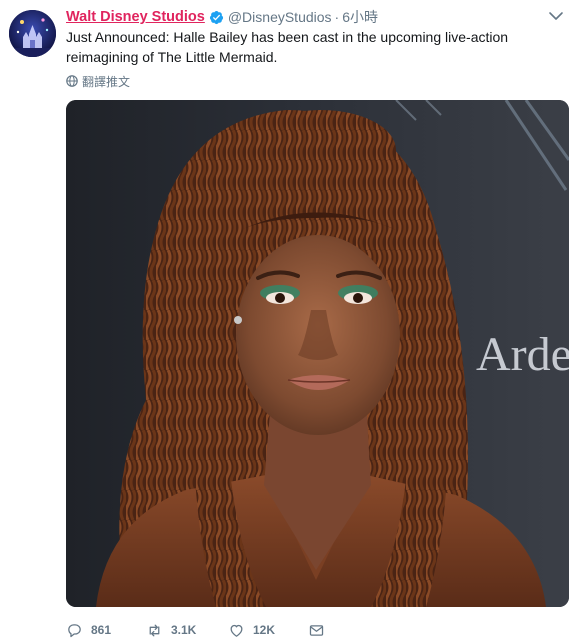 The height and width of the screenshot is (643, 569). What do you see at coordinates (316, 630) in the screenshot?
I see `envelope-icon` at bounding box center [316, 630].